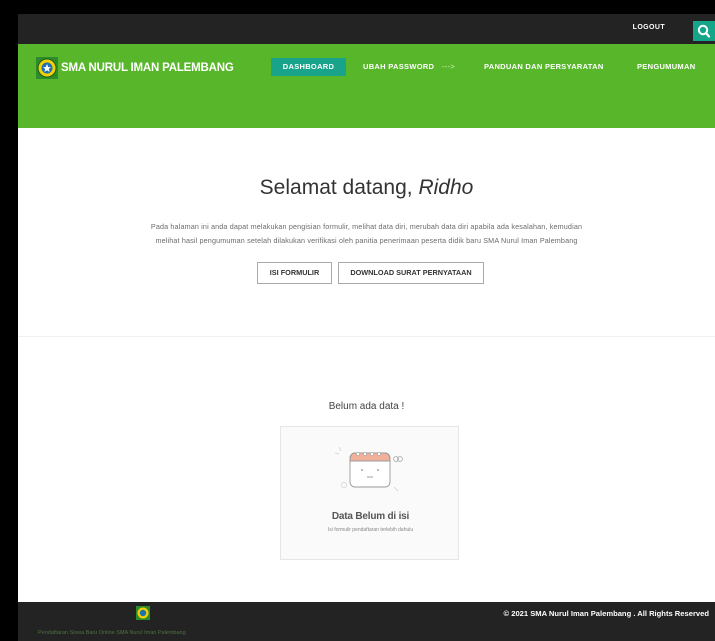 The width and height of the screenshot is (715, 641). I want to click on footer-school-seal-logo, so click(143, 613).